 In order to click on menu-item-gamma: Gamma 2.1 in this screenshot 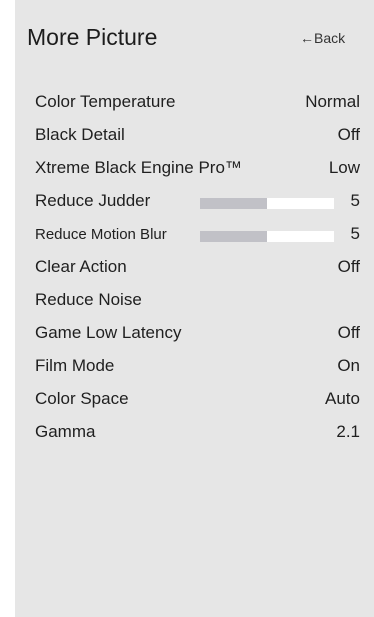, I will do `click(194, 433)`.